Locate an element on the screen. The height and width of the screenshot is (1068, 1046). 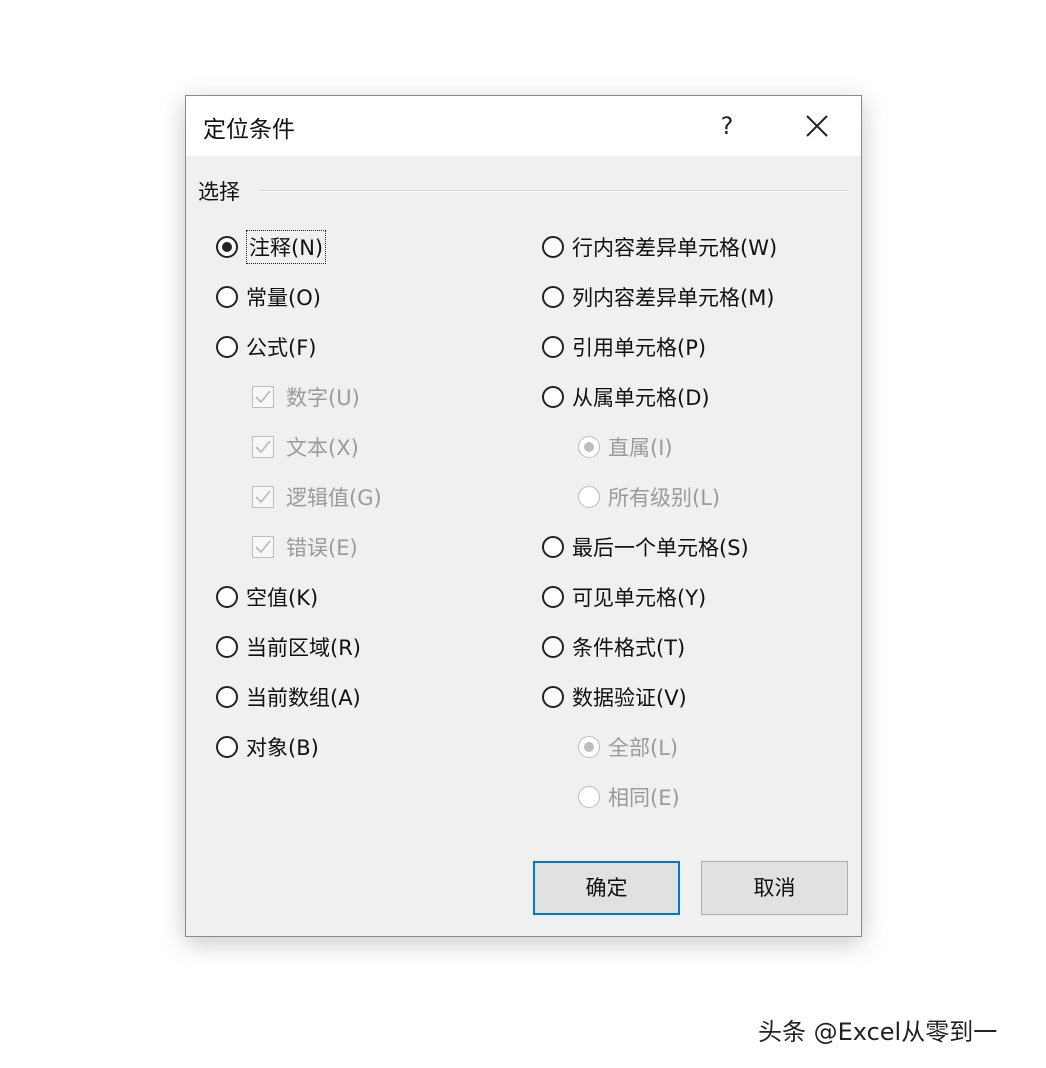
option-visible-cells: 可见单元格(Y) is located at coordinates (624, 597).